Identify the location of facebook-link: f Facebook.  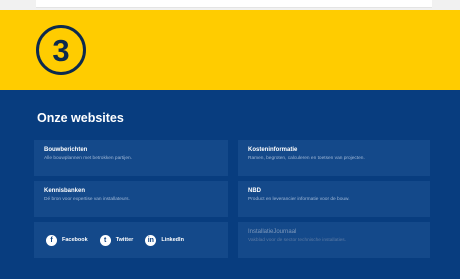
(67, 240).